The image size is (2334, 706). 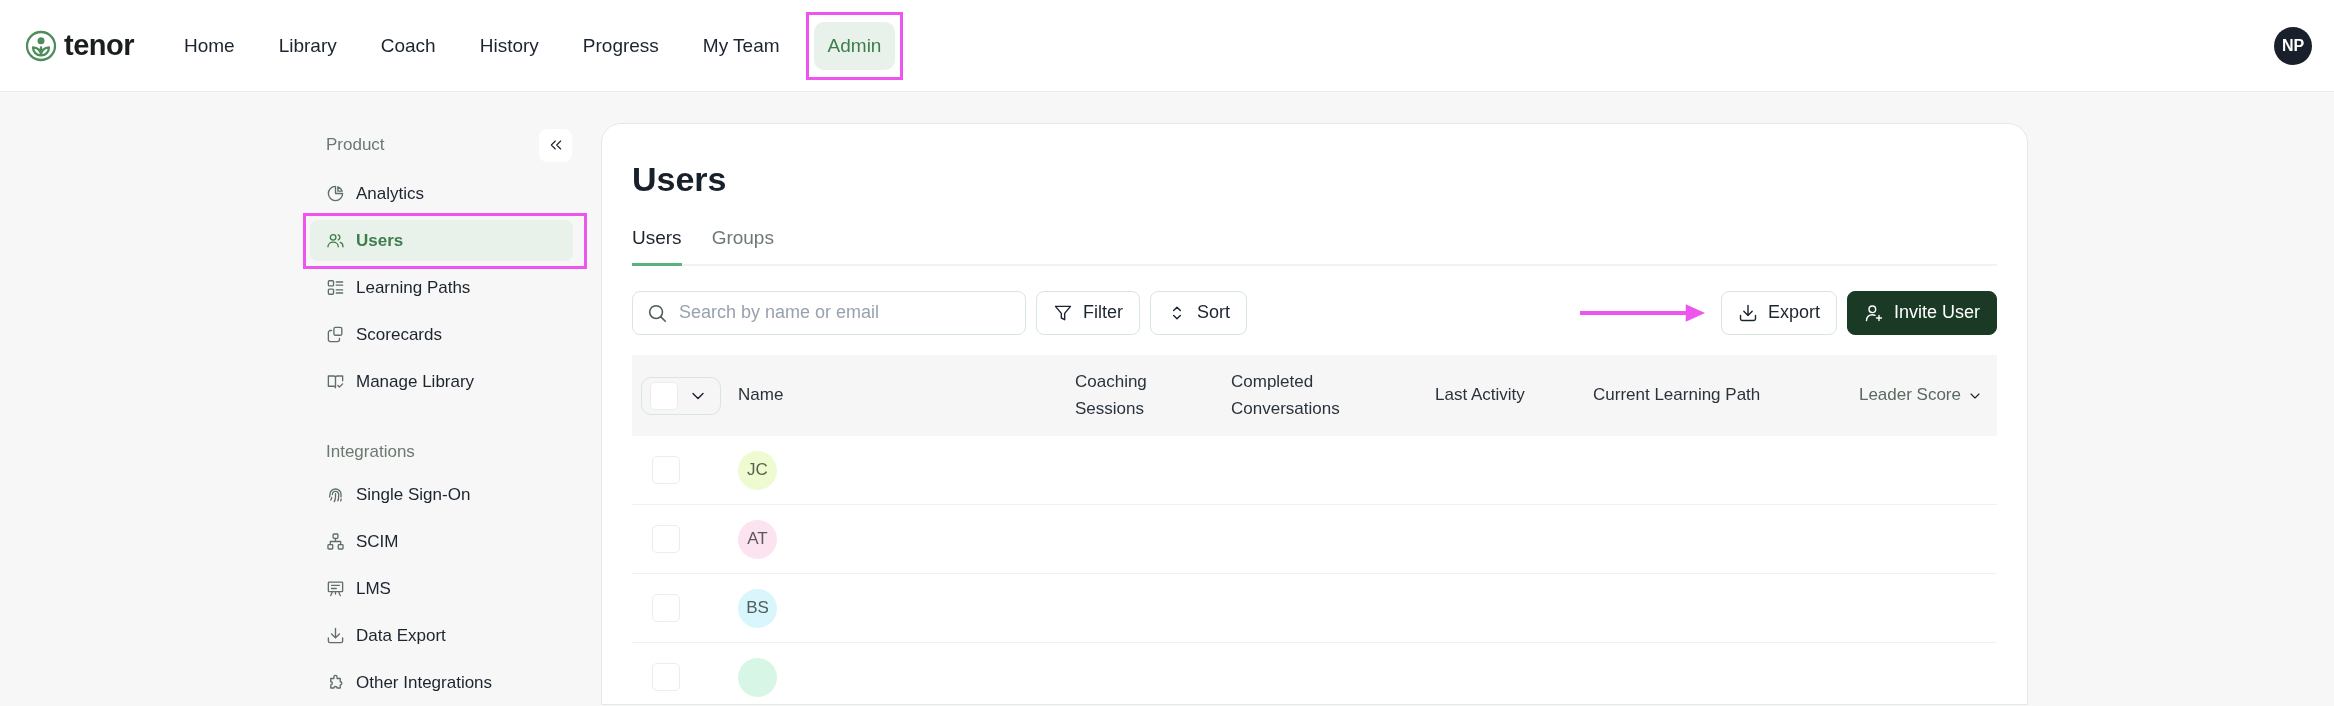 I want to click on list-icon, so click(x=335, y=287).